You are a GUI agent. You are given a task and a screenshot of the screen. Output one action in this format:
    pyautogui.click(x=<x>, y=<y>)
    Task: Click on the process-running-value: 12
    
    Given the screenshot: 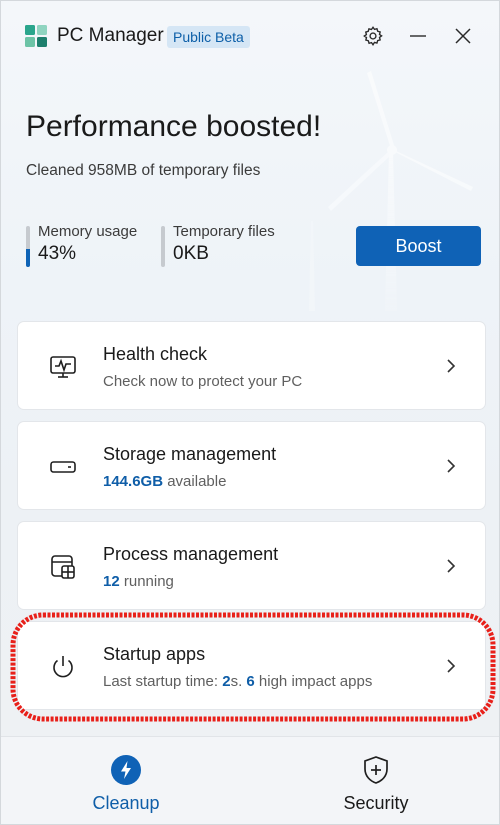 What is the action you would take?
    pyautogui.click(x=111, y=581)
    